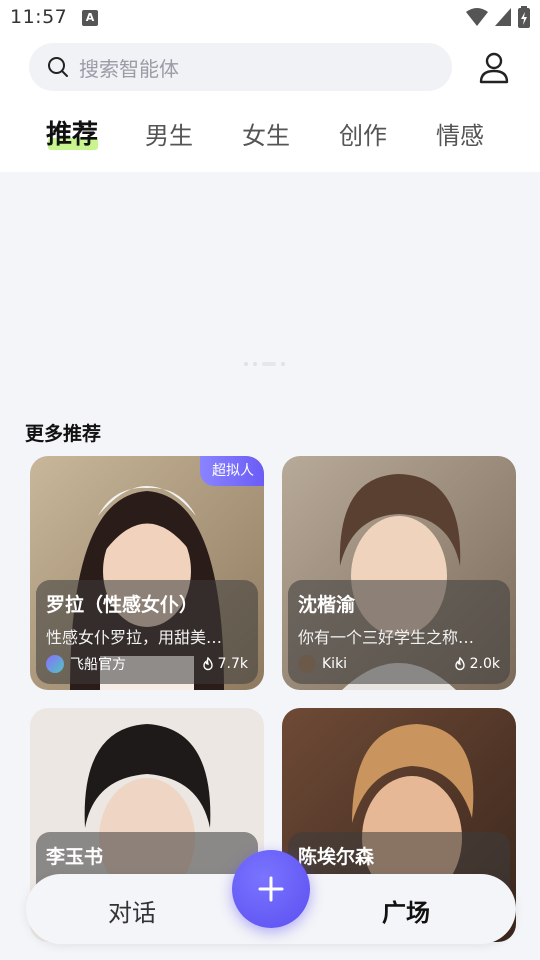  I want to click on tab-female: 女生, so click(266, 133).